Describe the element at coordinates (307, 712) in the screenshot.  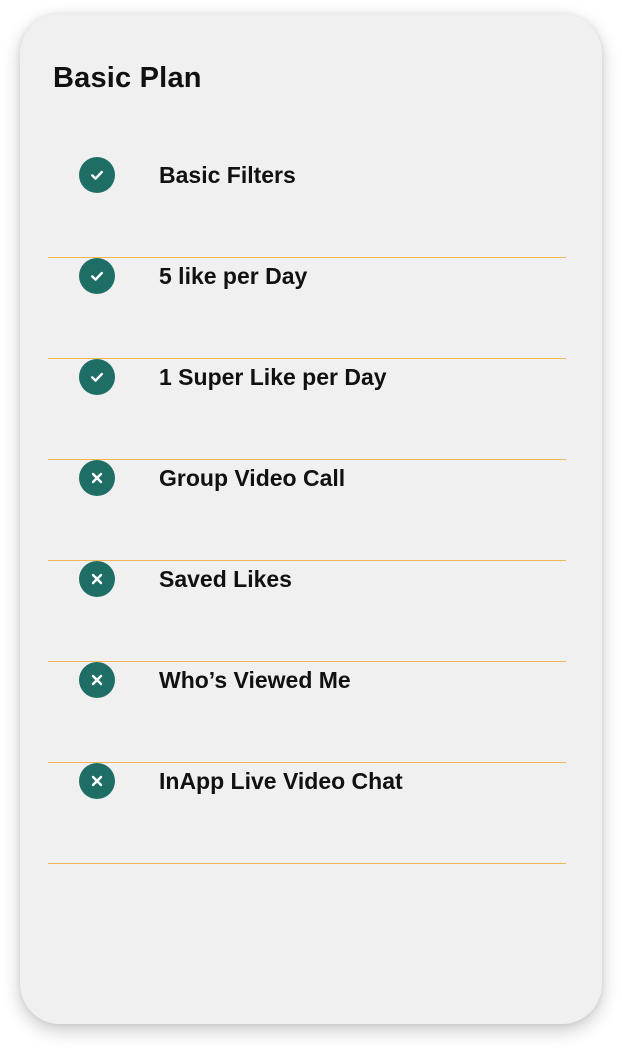
I see `feature-row-whos-viewed-me: Who’s Viewed Me` at that location.